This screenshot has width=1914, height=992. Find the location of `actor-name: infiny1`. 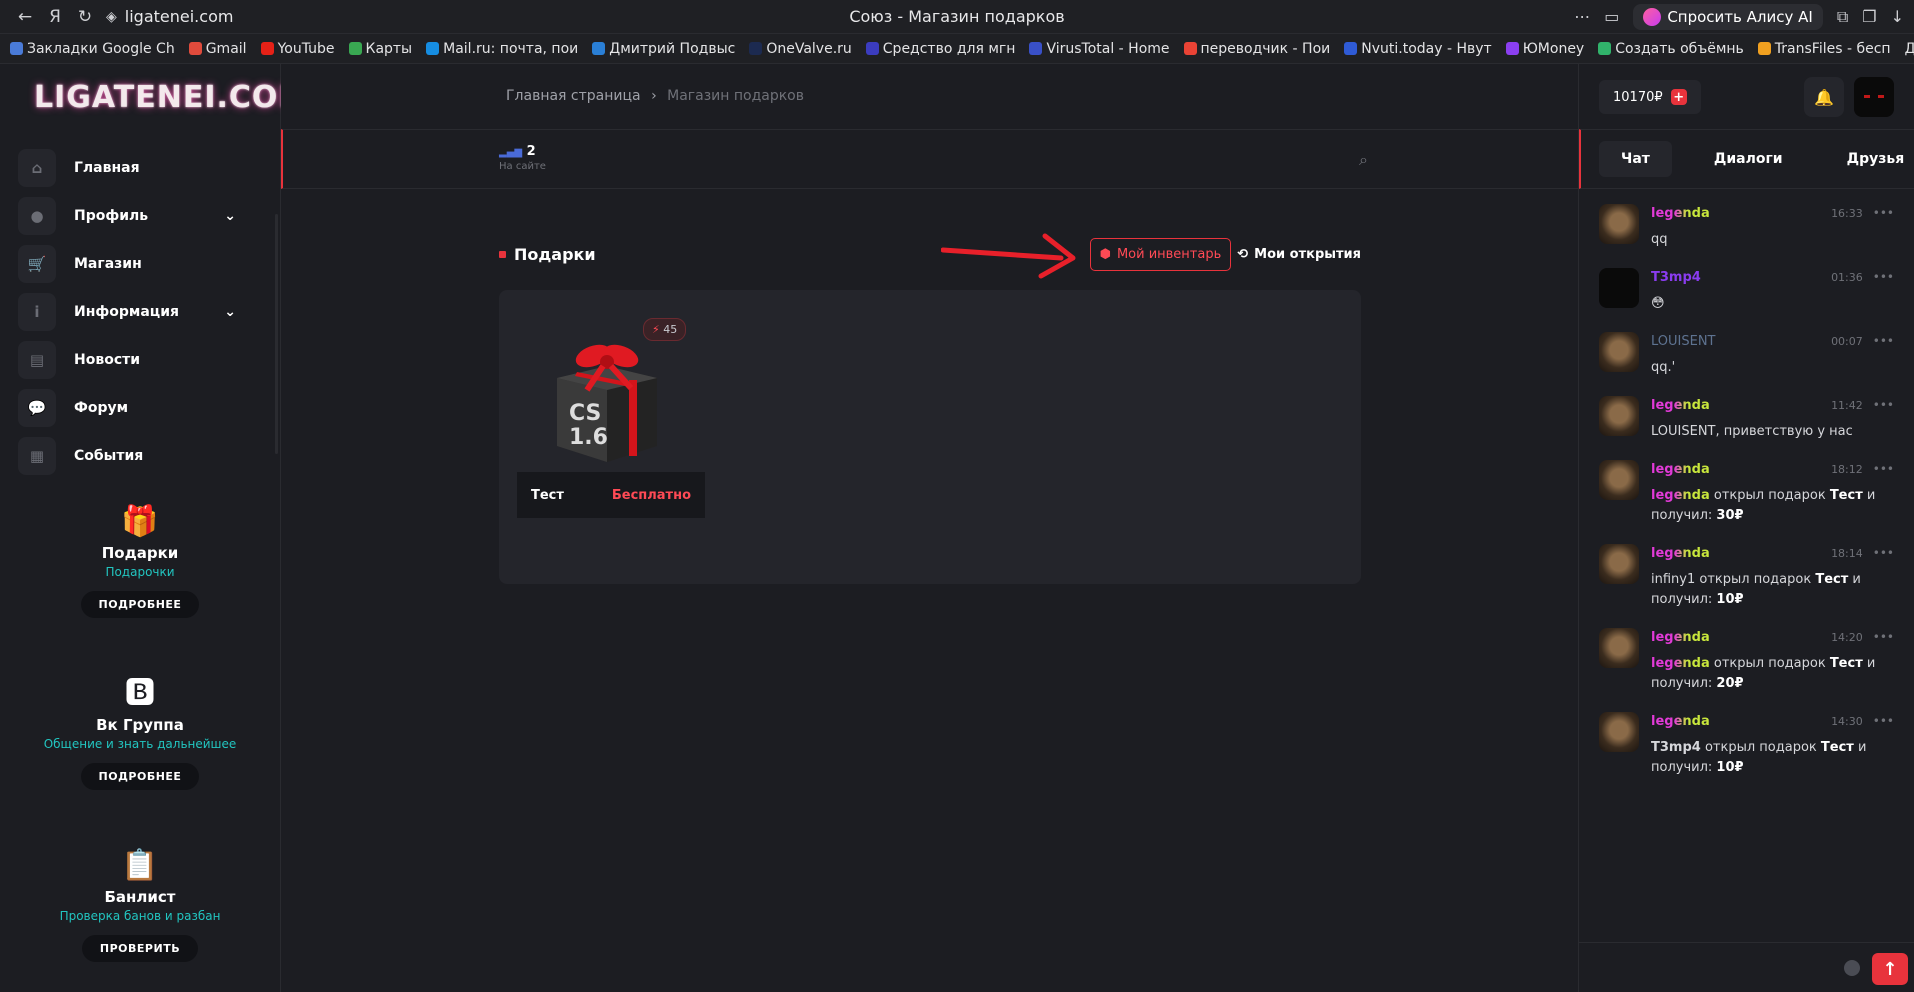

actor-name: infiny1 is located at coordinates (1673, 579).